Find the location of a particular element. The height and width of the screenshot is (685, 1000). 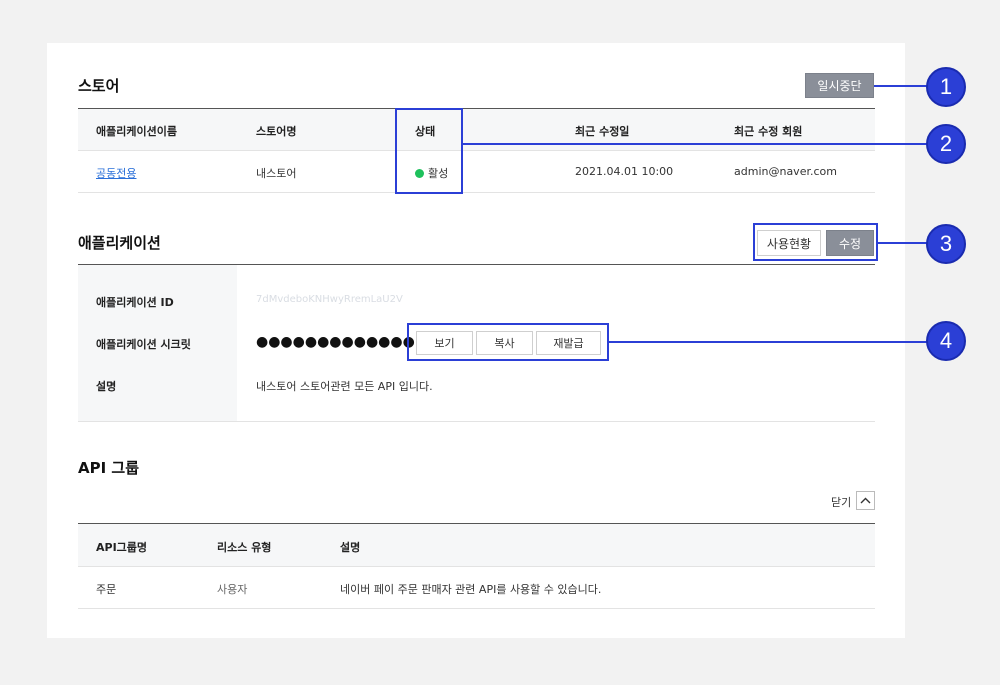

application-bottom-border is located at coordinates (476, 421).